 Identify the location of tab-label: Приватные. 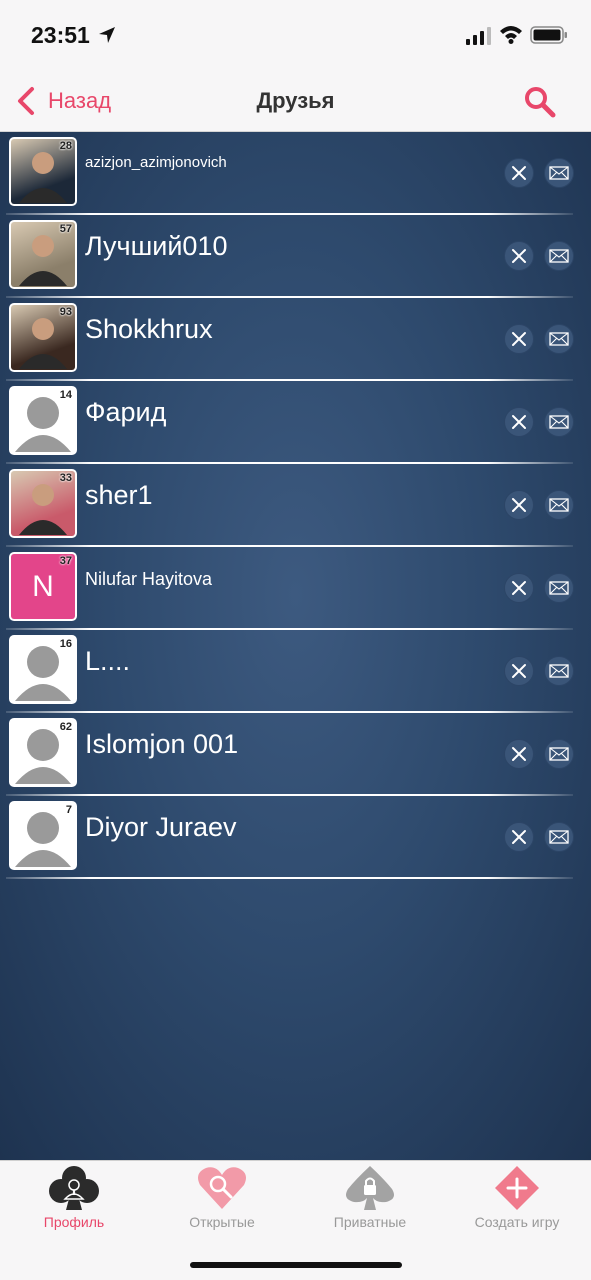
(370, 1222).